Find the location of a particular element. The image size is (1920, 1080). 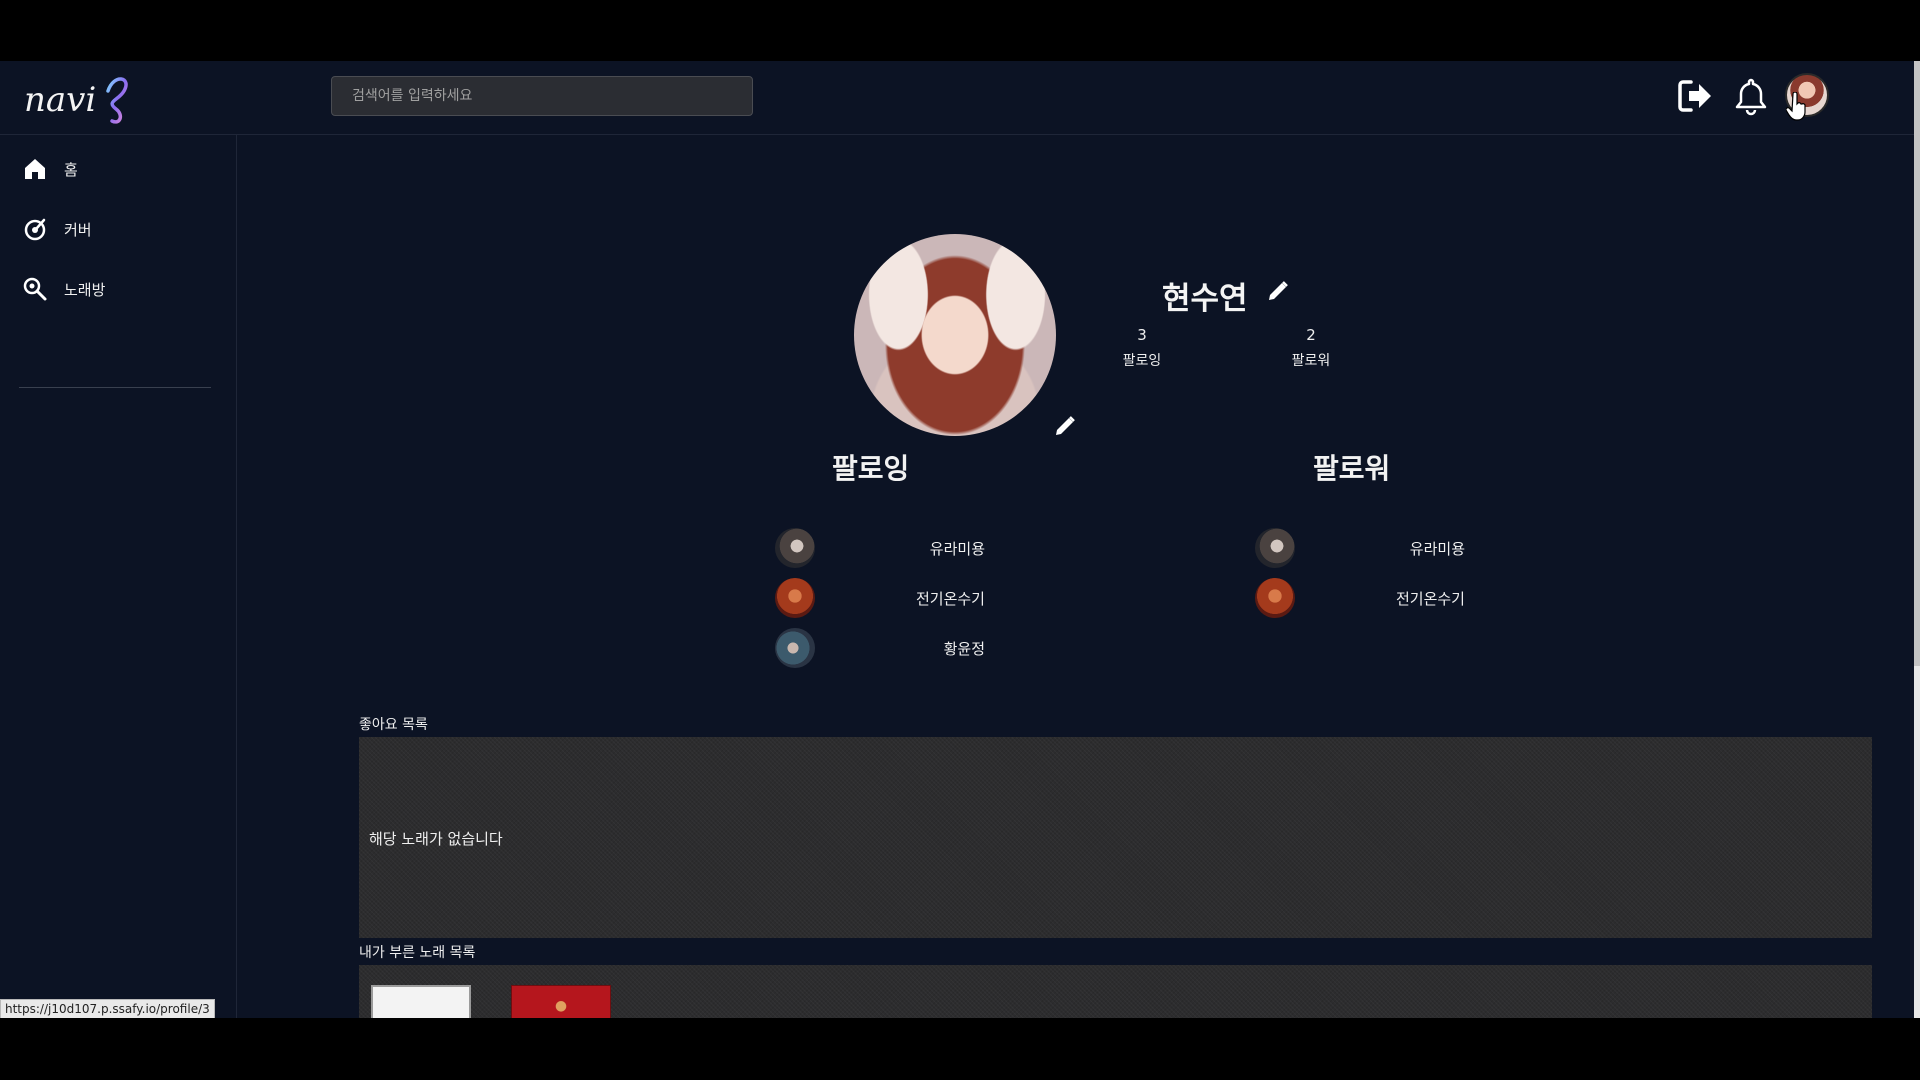

edit-name-icon is located at coordinates (1278, 291).